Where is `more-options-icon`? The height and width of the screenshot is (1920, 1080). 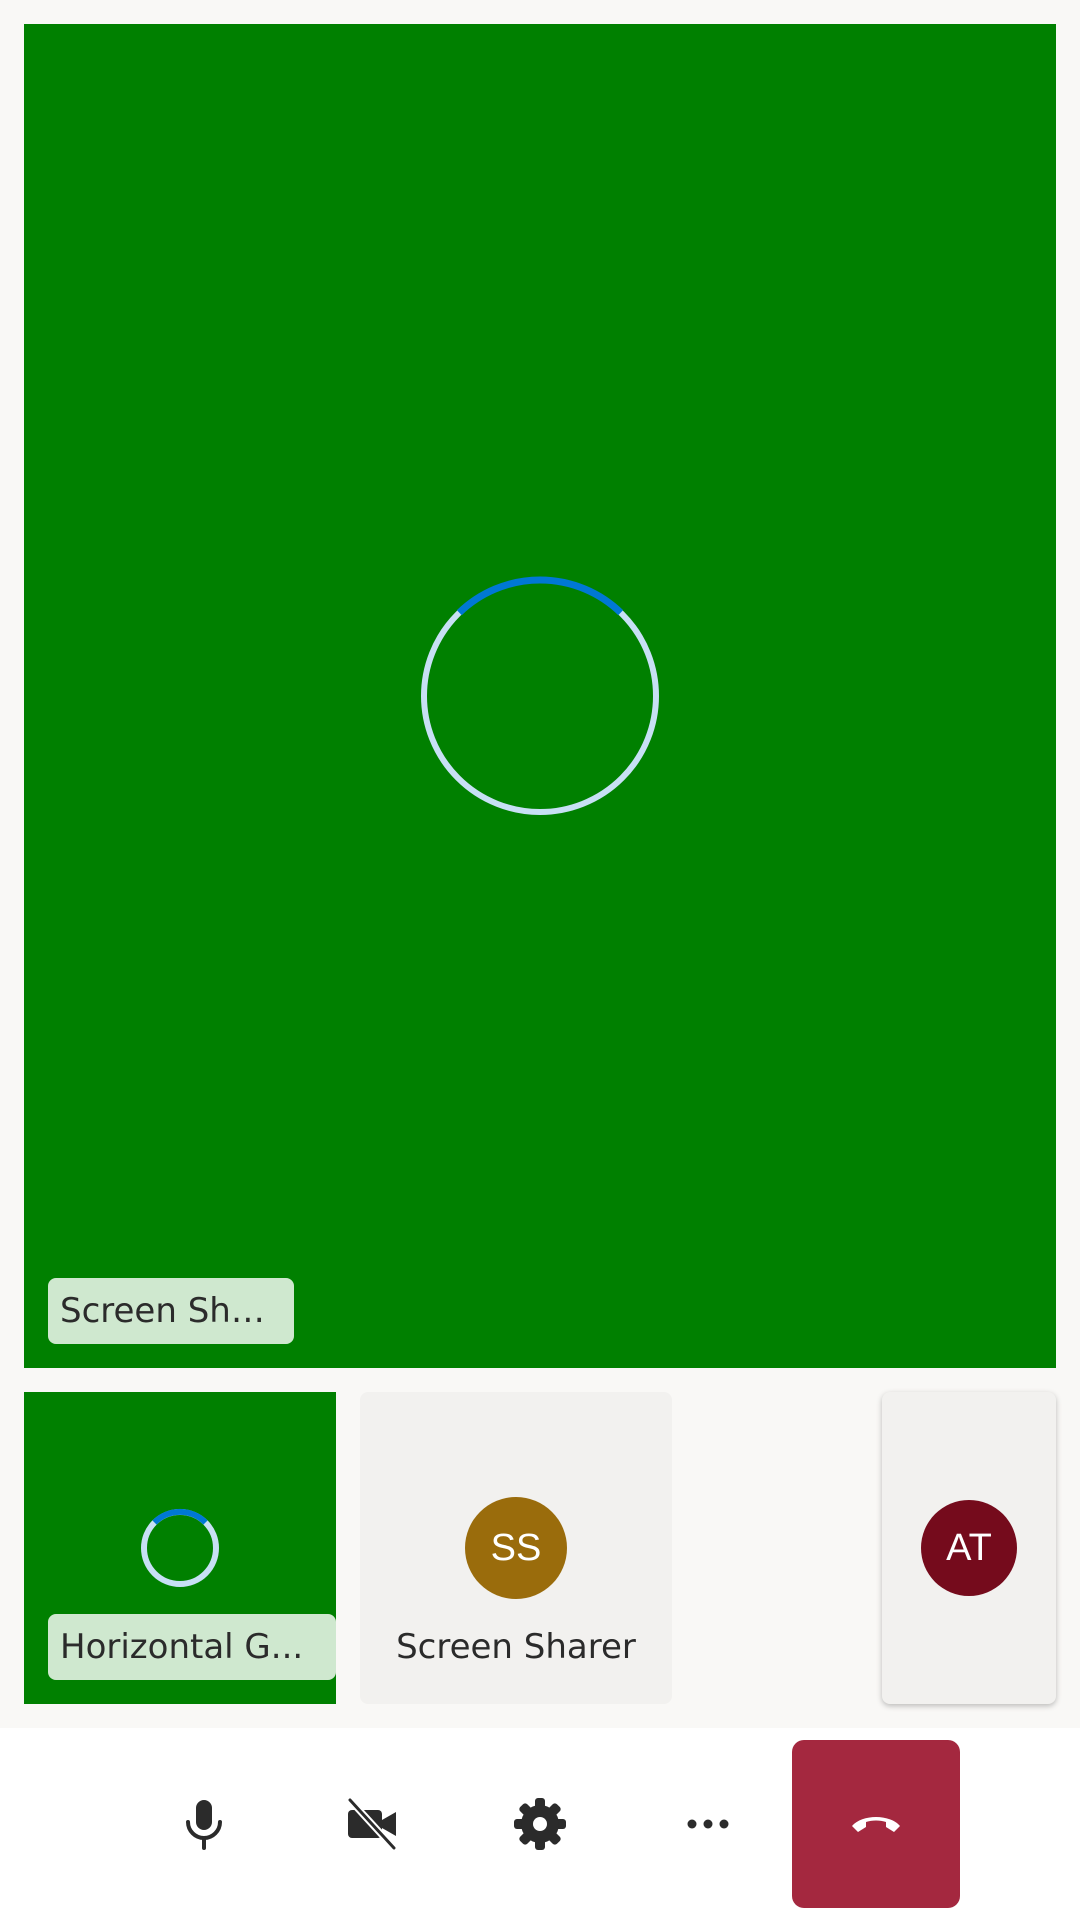
more-options-icon is located at coordinates (708, 1824).